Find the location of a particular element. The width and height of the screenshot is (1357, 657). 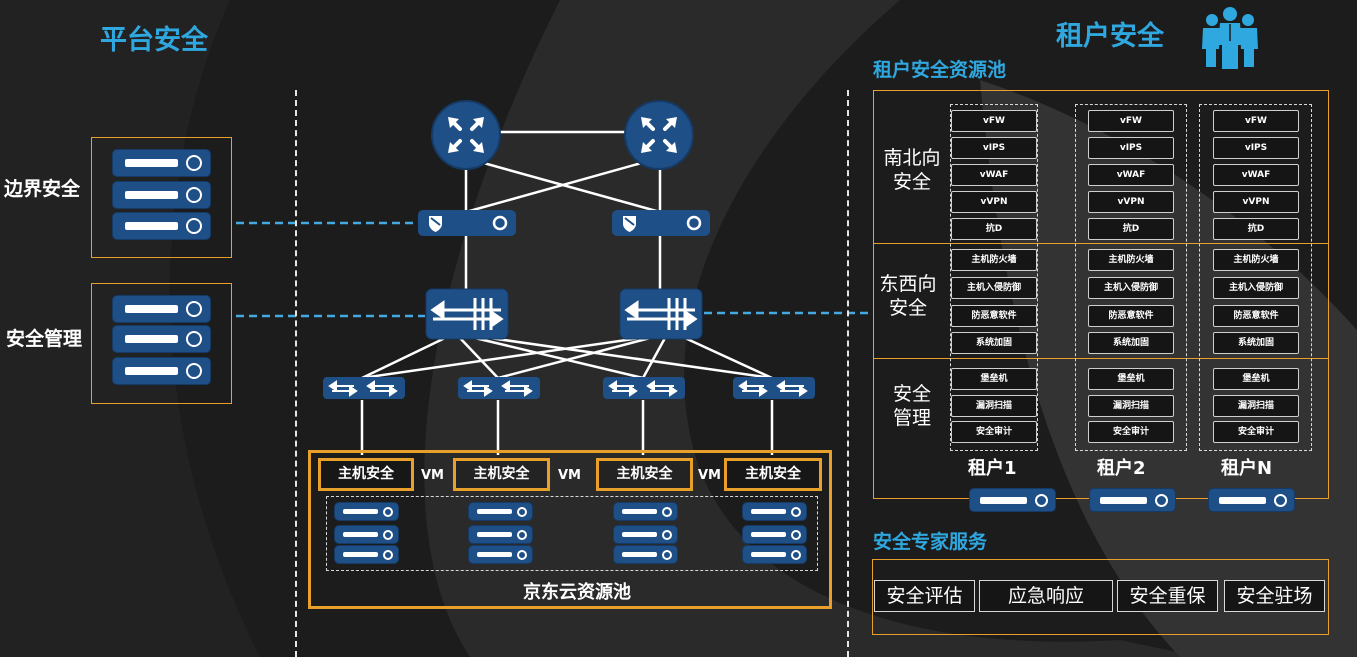

category-mgmt-line1: 安全 is located at coordinates (911, 394).